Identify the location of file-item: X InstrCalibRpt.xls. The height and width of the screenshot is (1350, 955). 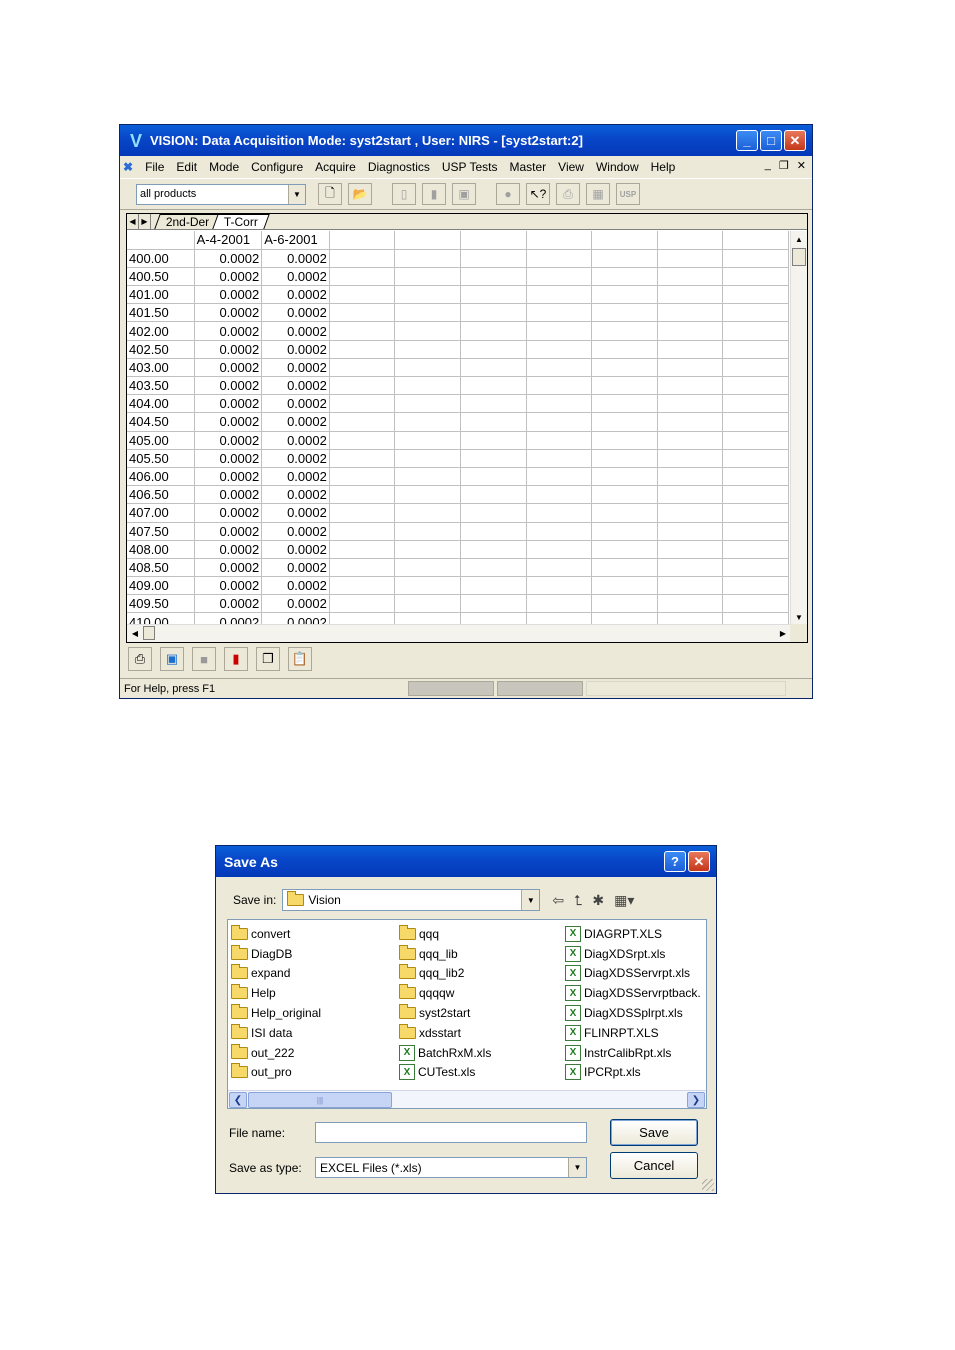
(633, 1053).